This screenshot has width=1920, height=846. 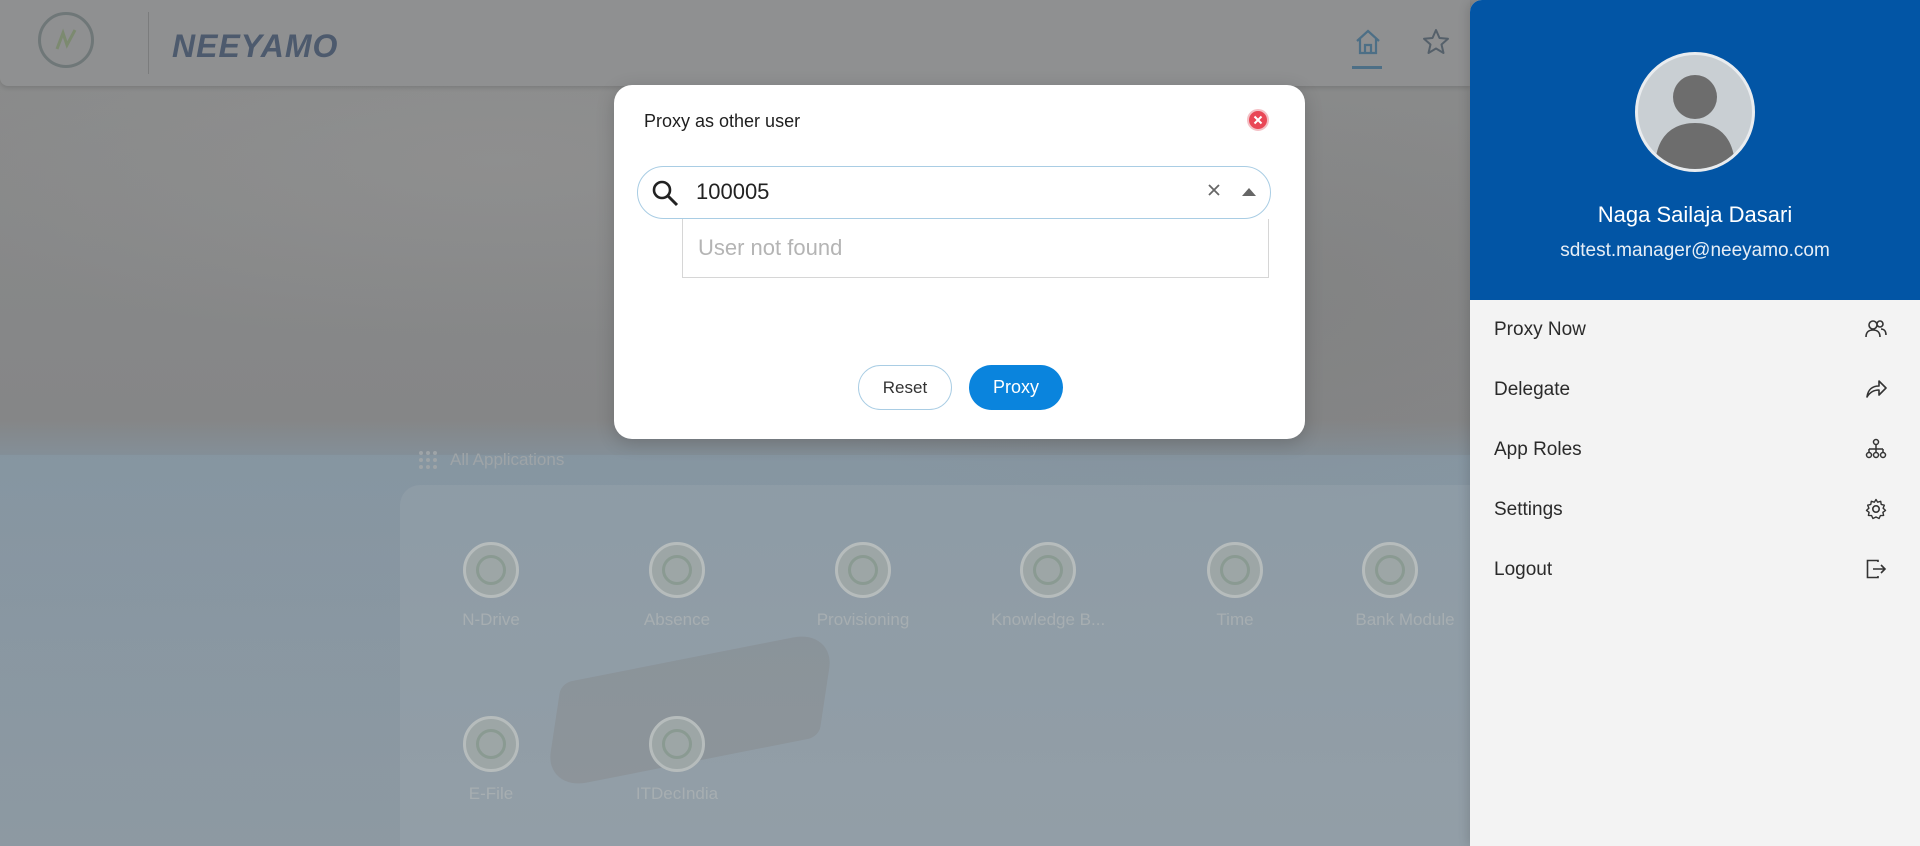 I want to click on menu-item-app-roles: App Roles, so click(x=1695, y=450).